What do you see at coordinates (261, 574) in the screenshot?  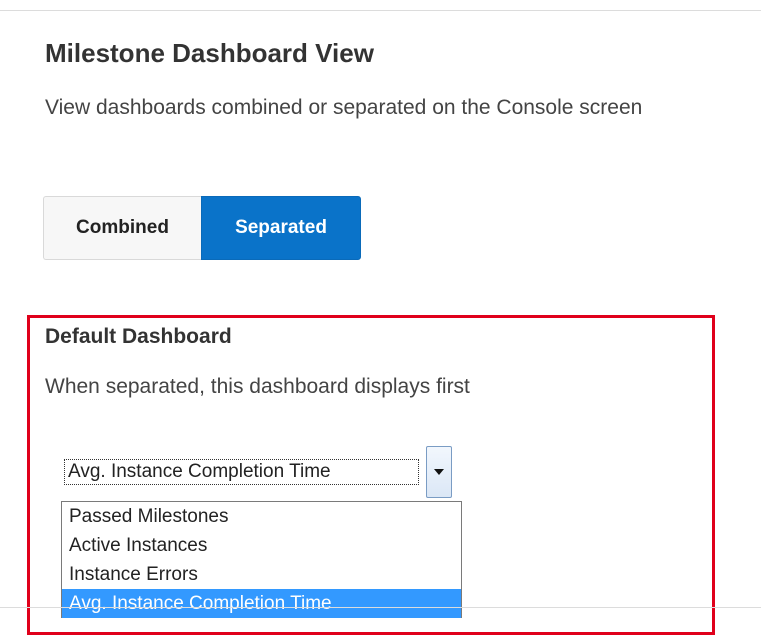 I see `dropdown-option-instance-errors: Instance Errors` at bounding box center [261, 574].